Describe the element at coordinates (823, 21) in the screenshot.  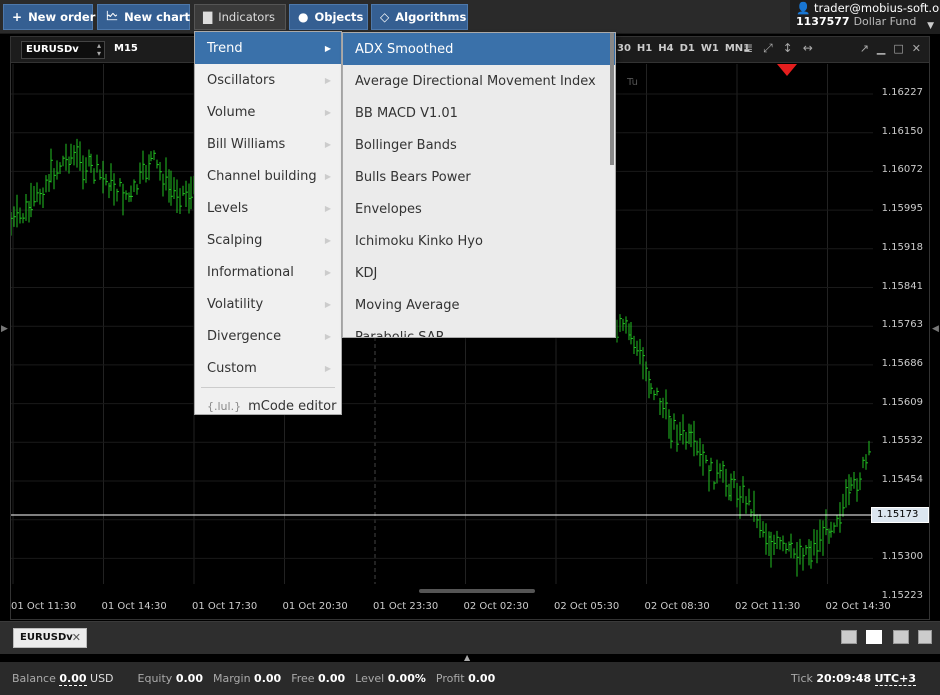
I see `account-number: 1137577` at that location.